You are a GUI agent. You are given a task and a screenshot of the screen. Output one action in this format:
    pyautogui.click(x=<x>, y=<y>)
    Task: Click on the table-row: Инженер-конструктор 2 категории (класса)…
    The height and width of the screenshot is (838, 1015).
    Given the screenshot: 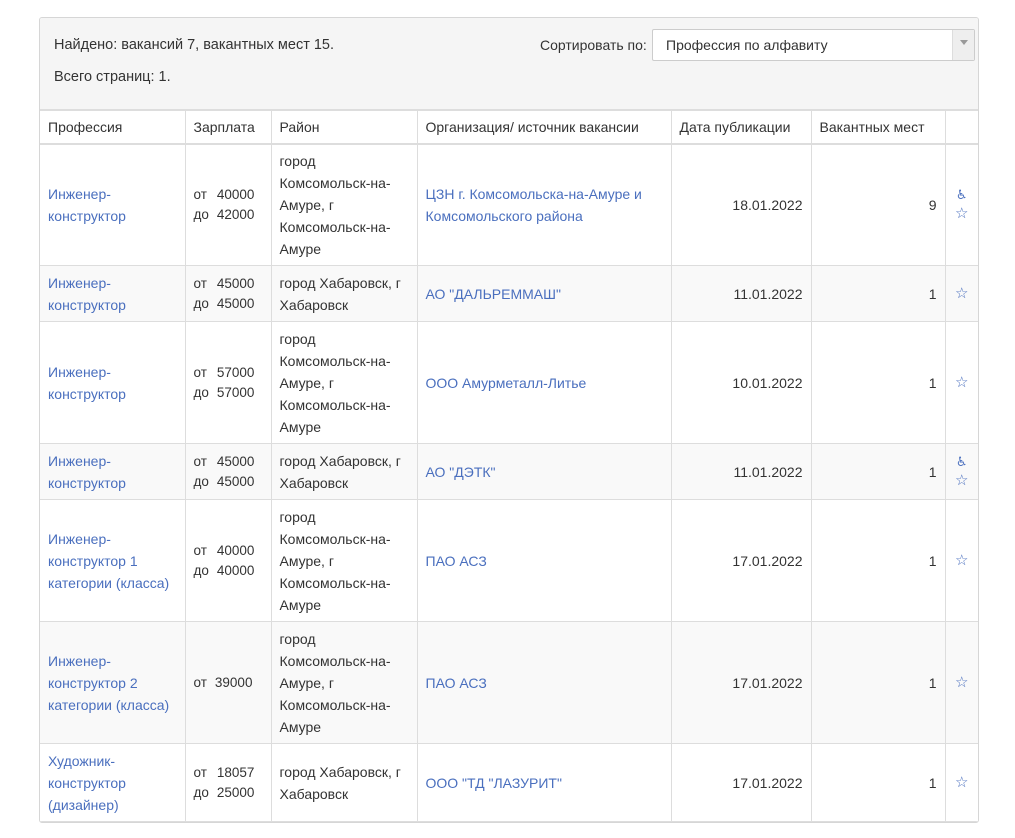 What is the action you would take?
    pyautogui.click(x=509, y=682)
    